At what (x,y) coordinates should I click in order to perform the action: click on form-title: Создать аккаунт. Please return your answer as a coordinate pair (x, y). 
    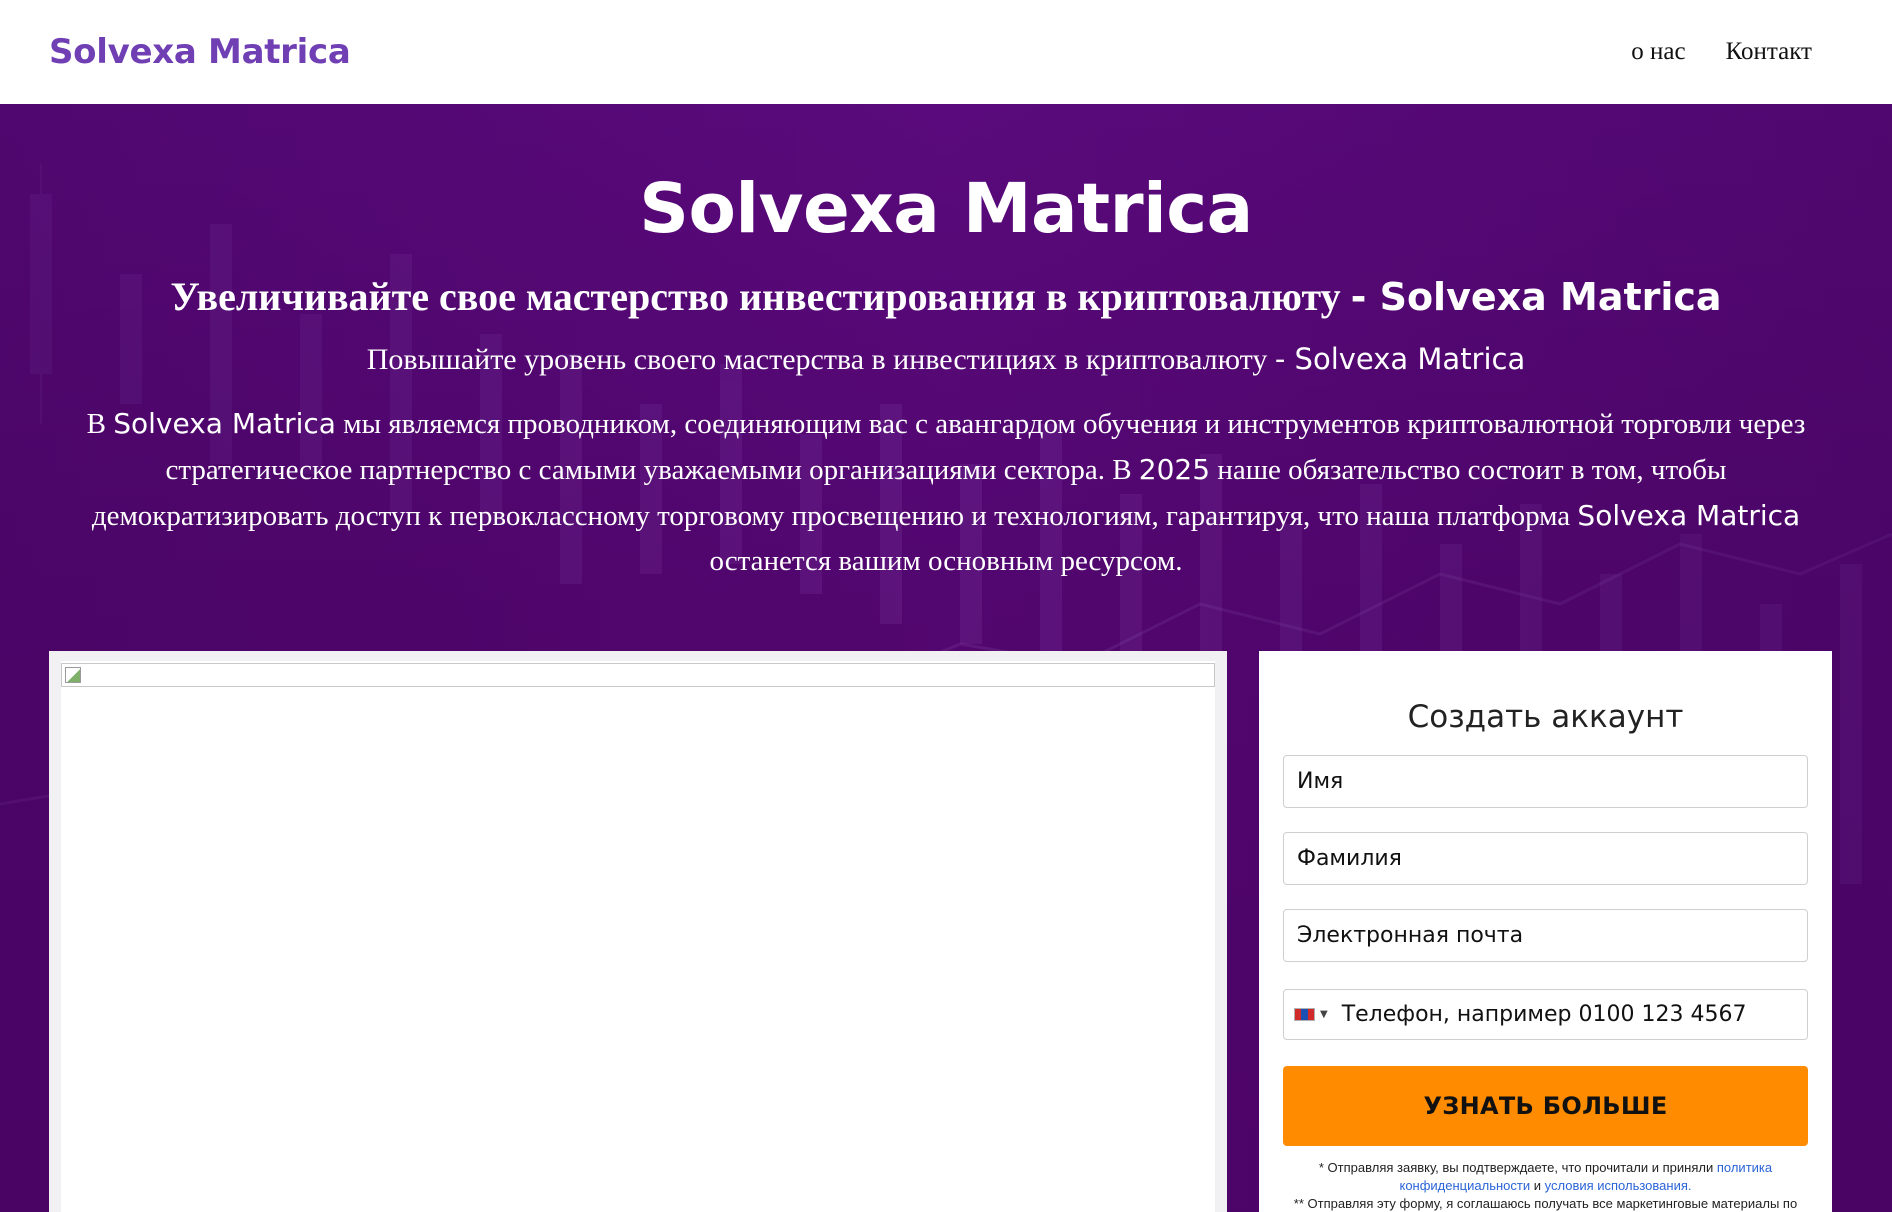
    Looking at the image, I should click on (1545, 717).